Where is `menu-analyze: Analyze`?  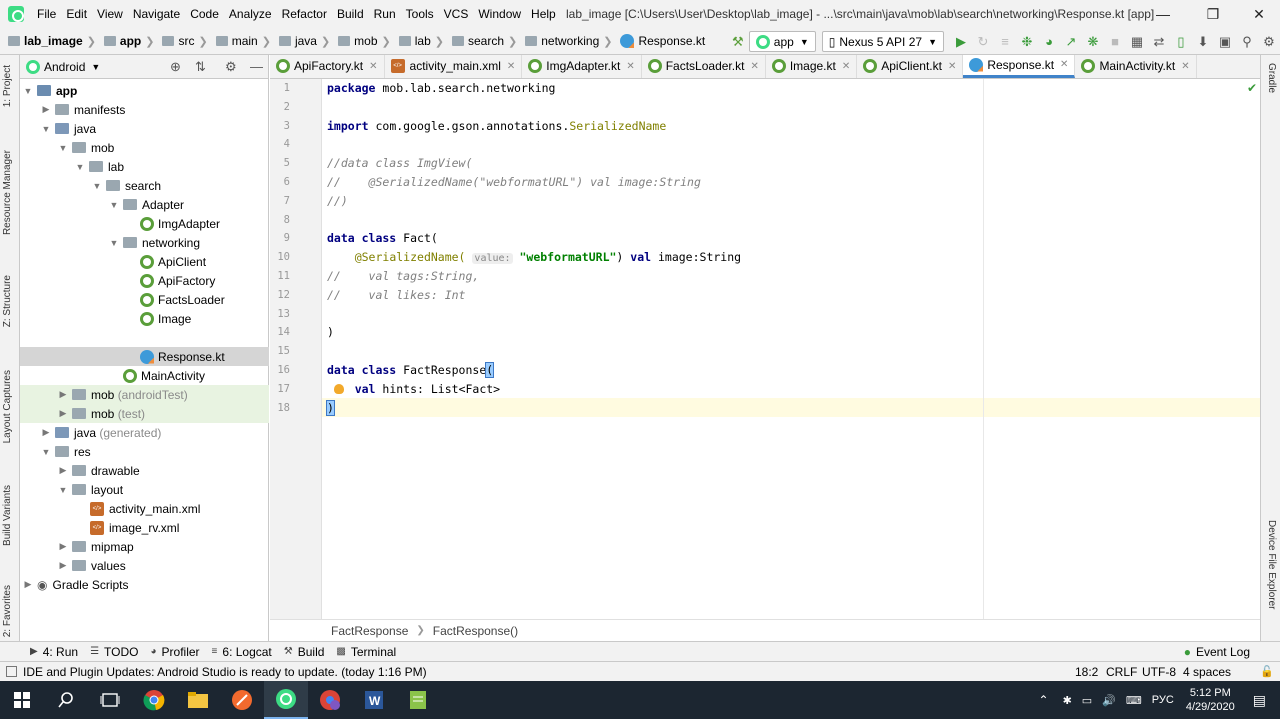 menu-analyze: Analyze is located at coordinates (250, 14).